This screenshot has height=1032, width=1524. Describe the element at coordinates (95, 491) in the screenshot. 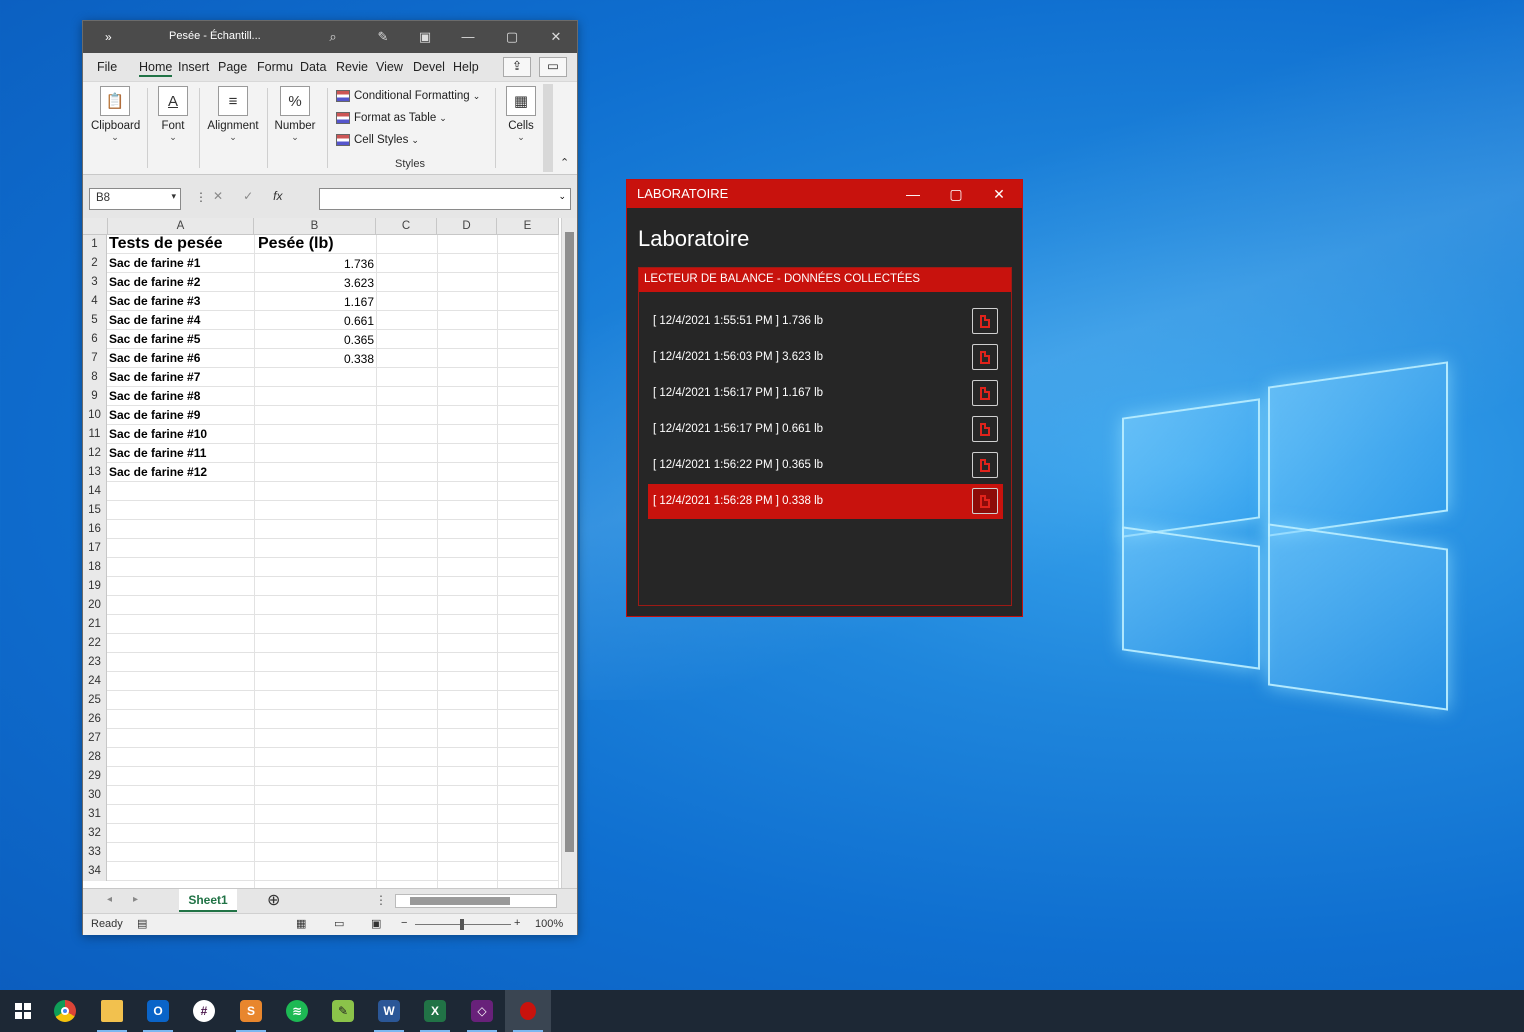

I see `row-header: 14` at that location.